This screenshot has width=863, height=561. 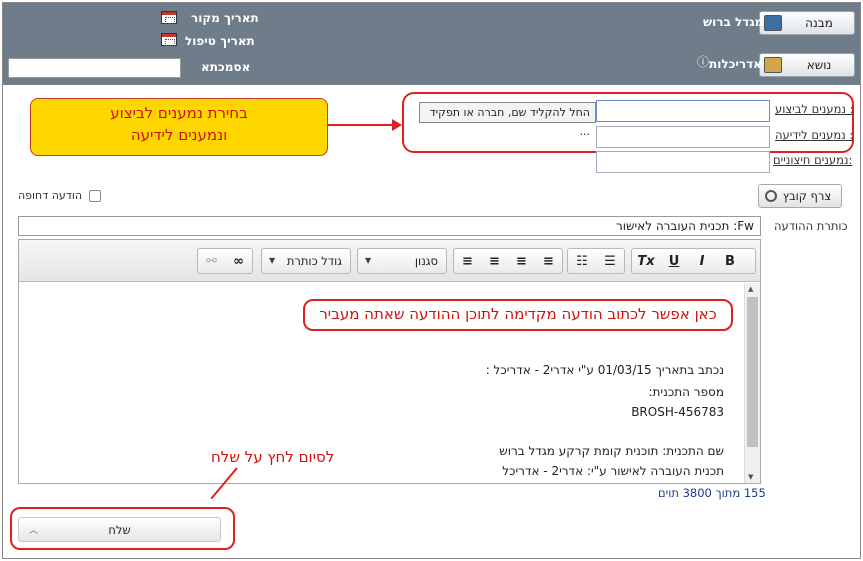 What do you see at coordinates (677, 412) in the screenshot?
I see `body-line: BROSH-456783` at bounding box center [677, 412].